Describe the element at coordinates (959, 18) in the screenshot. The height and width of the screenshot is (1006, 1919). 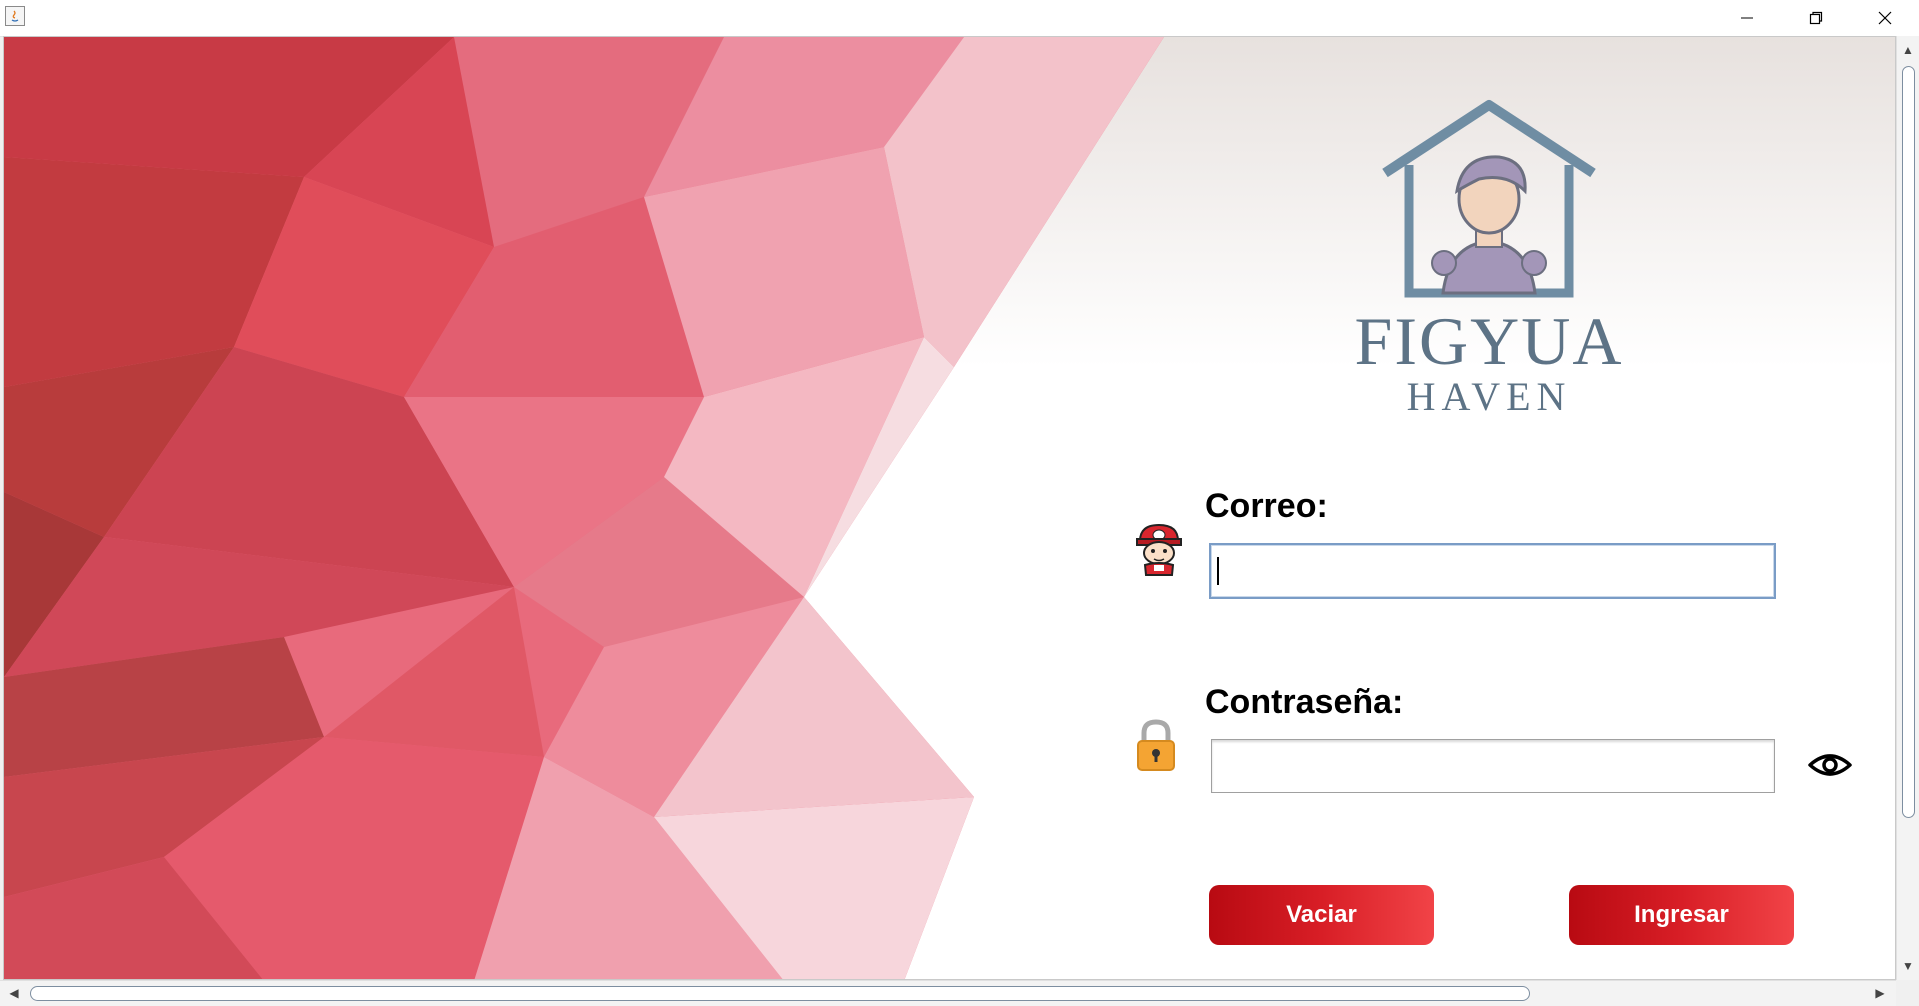
I see `title-bar` at that location.